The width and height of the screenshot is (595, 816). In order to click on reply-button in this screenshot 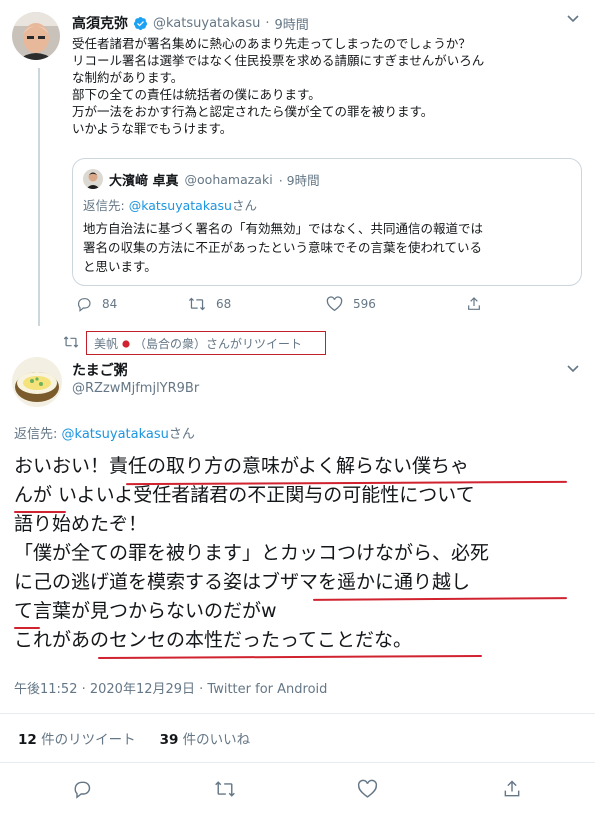, I will do `click(82, 789)`.